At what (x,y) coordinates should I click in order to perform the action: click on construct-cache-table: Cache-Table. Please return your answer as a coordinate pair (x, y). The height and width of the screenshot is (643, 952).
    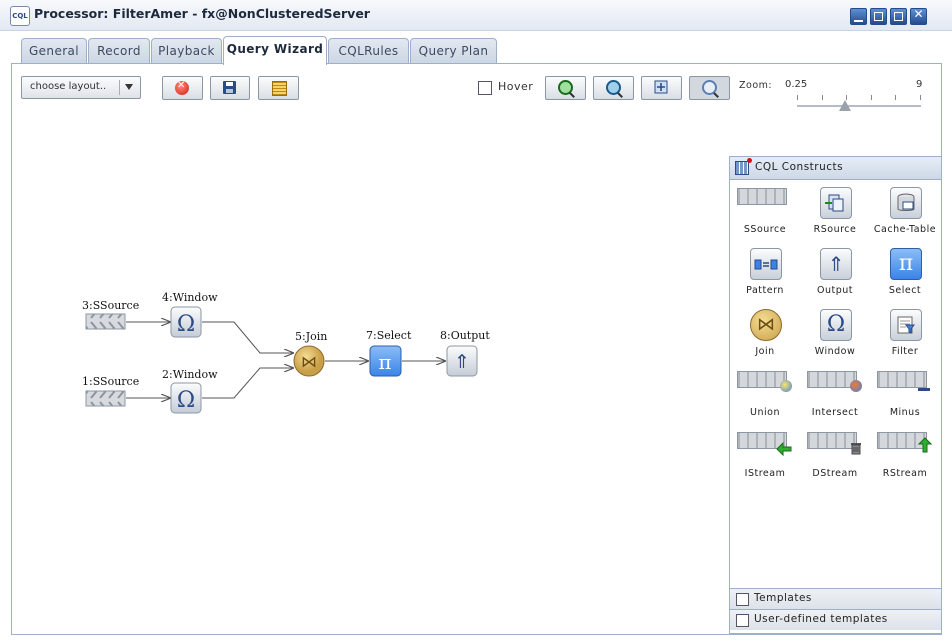
    Looking at the image, I should click on (905, 214).